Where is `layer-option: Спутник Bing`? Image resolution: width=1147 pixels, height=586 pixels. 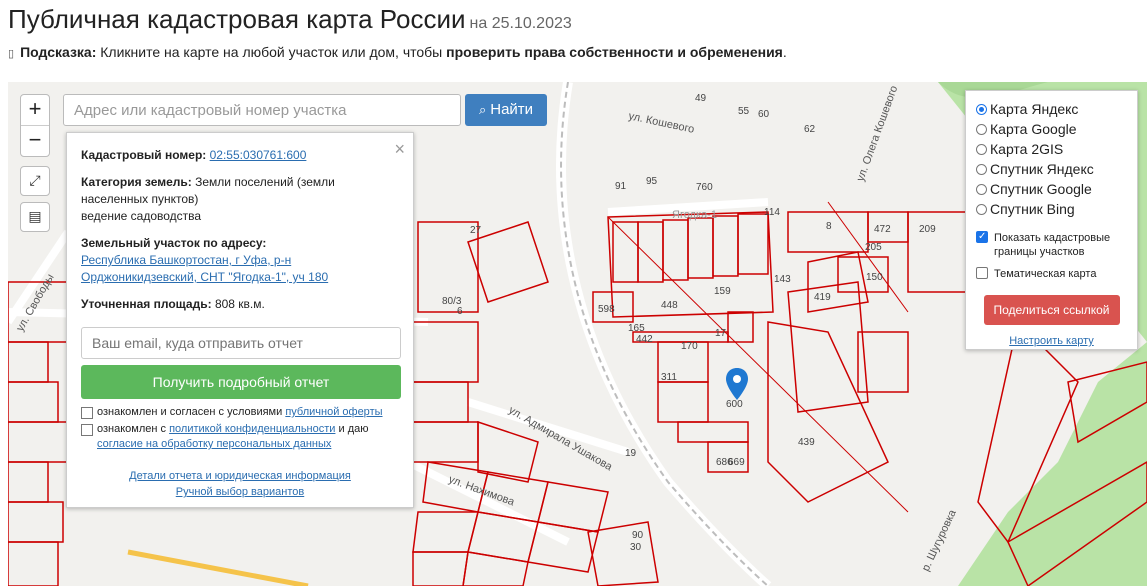 layer-option: Спутник Bing is located at coordinates (1051, 209).